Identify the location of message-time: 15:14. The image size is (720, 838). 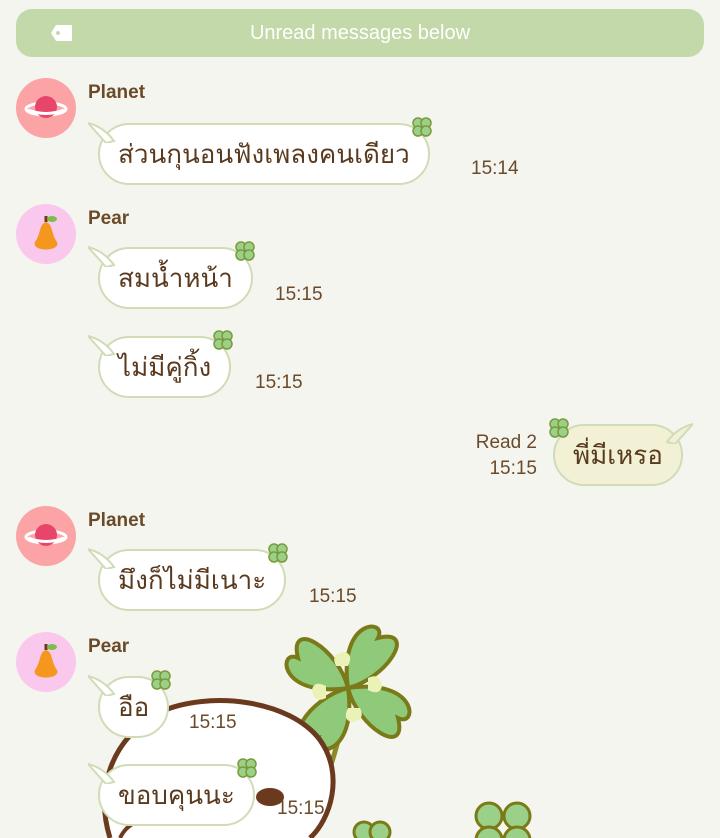
(495, 168).